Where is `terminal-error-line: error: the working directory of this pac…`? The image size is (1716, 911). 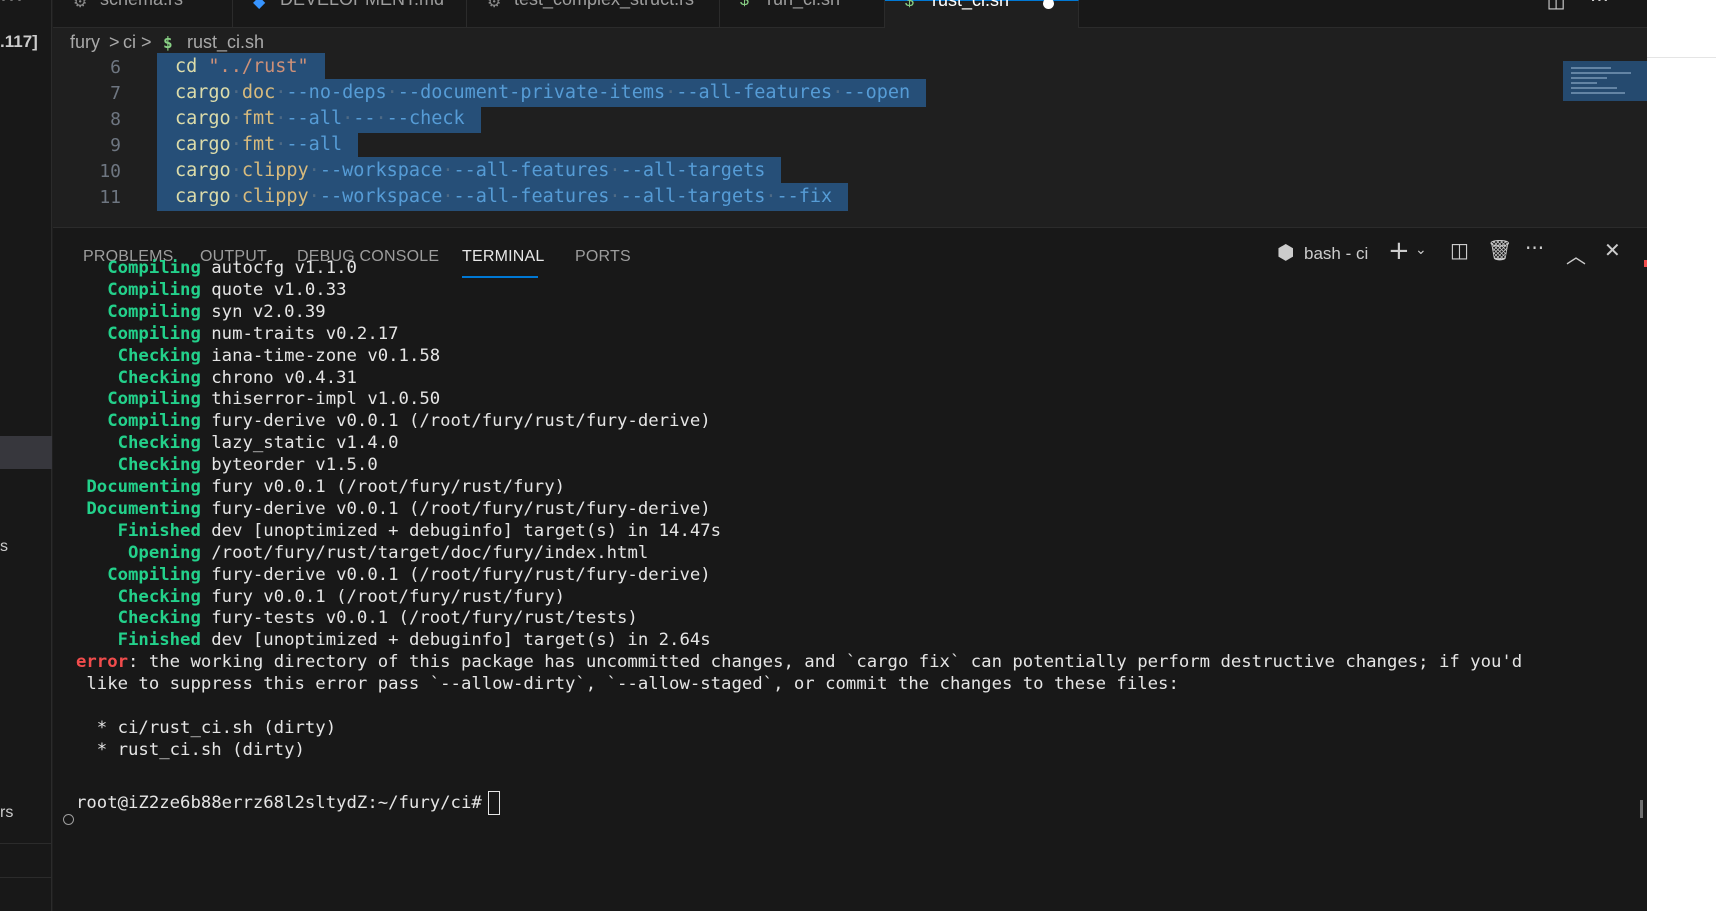 terminal-error-line: error: the working directory of this pac… is located at coordinates (799, 662).